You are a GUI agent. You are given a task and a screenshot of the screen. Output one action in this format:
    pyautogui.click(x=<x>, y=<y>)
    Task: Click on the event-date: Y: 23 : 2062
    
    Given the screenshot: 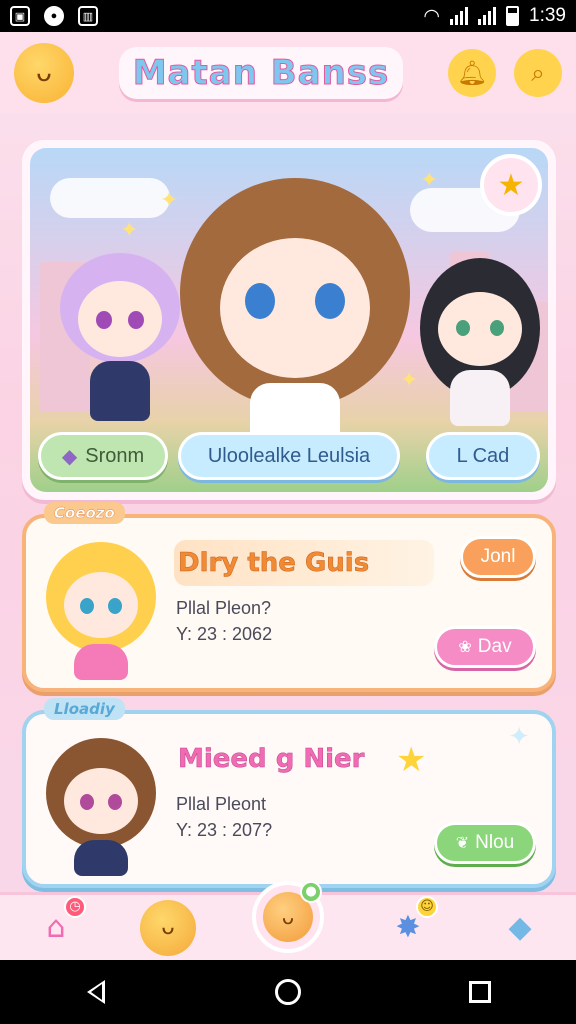 What is the action you would take?
    pyautogui.click(x=224, y=634)
    